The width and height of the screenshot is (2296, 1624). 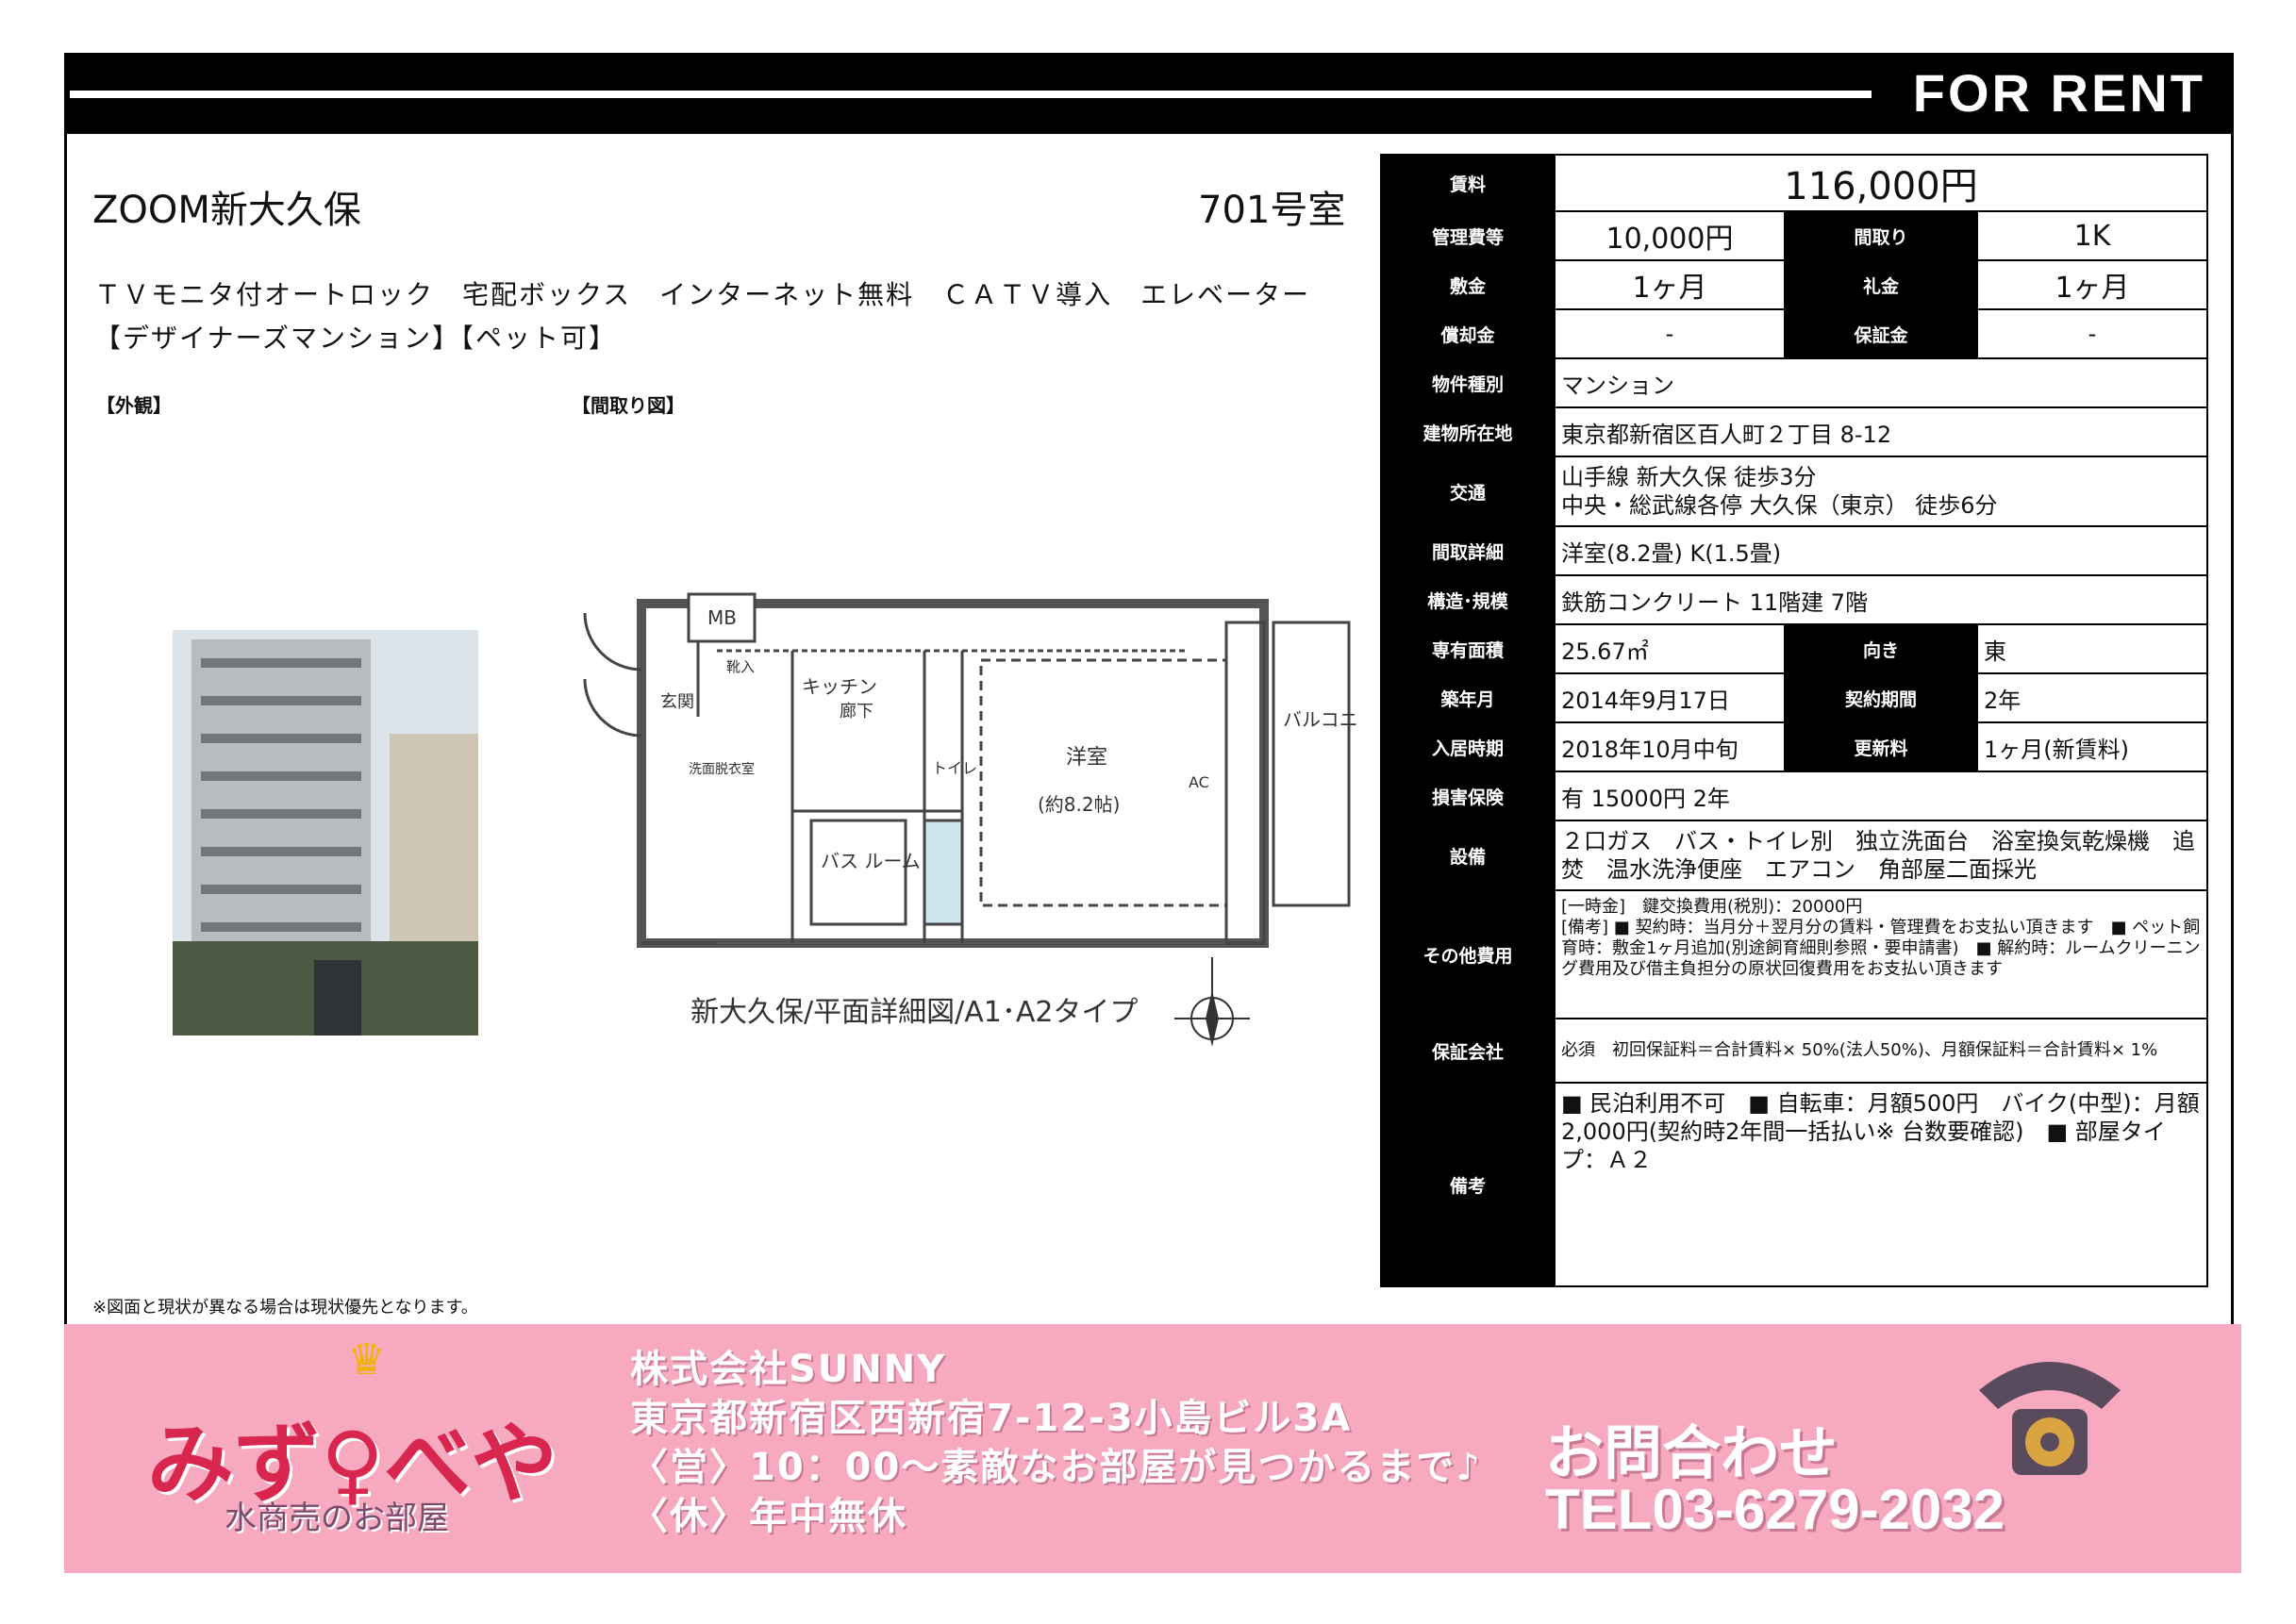 What do you see at coordinates (1670, 648) in the screenshot?
I see `area-value: 25.67㎡` at bounding box center [1670, 648].